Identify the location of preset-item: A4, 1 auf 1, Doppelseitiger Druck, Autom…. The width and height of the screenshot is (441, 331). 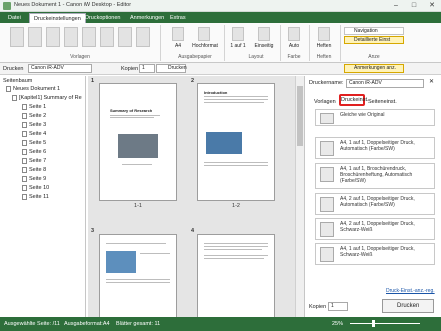
(375, 148).